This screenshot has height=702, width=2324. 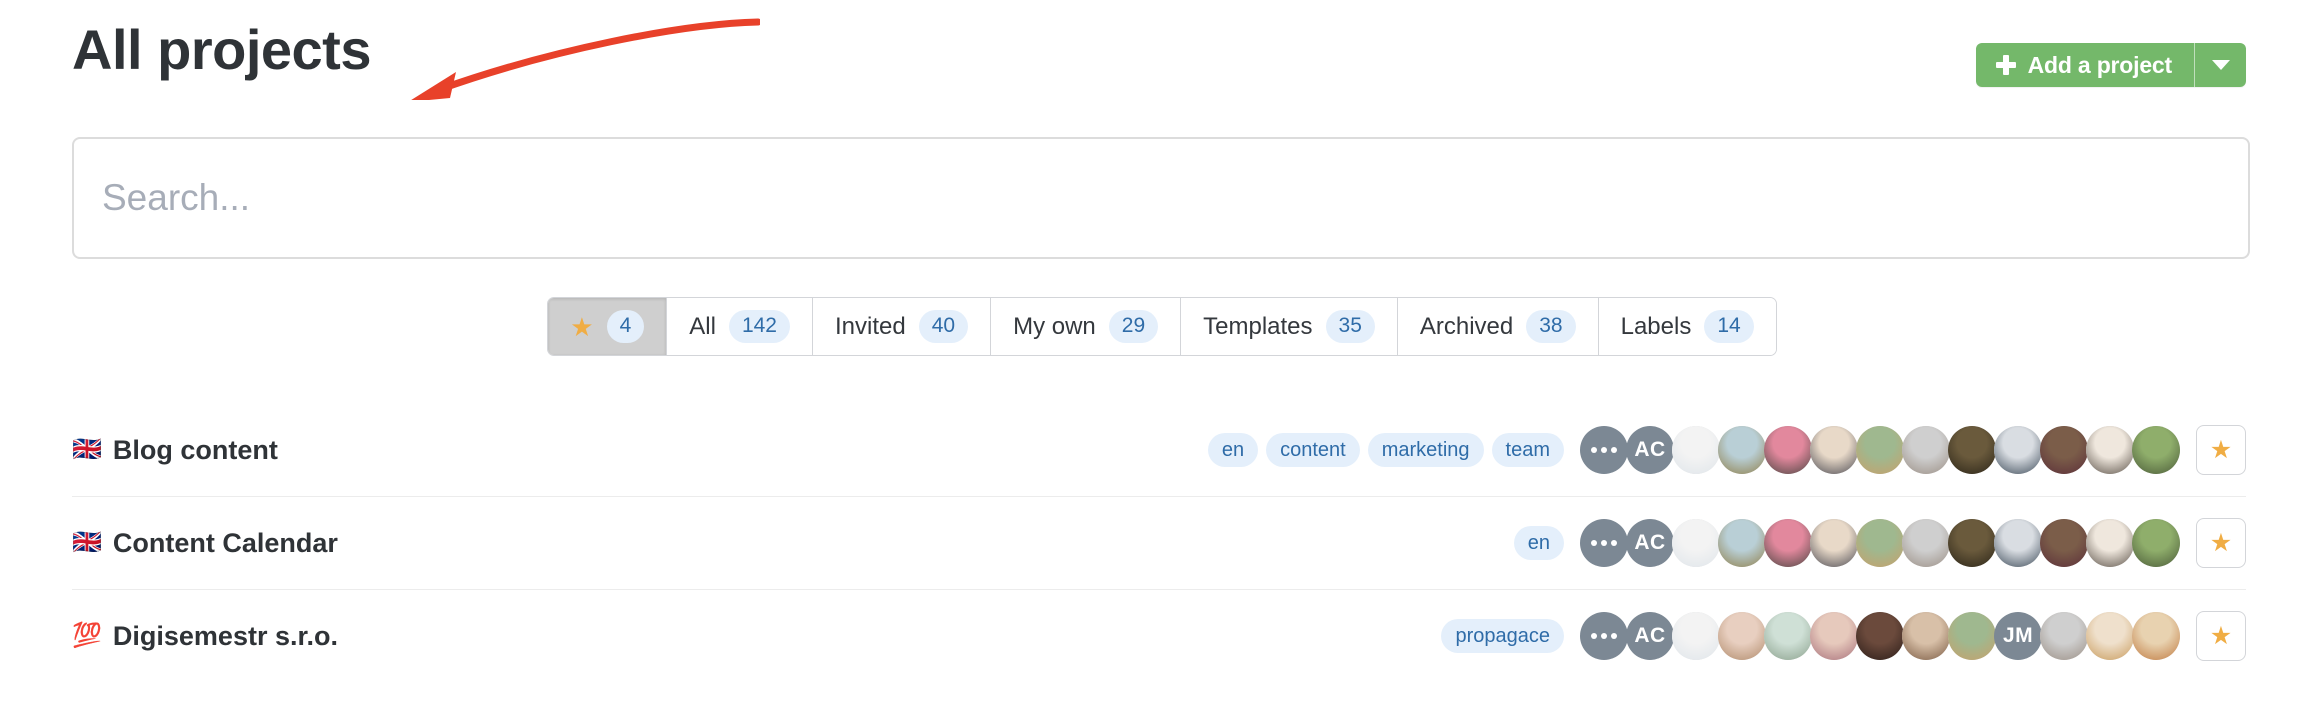 I want to click on project-row-right: propagace AC JM ★, so click(x=1843, y=636).